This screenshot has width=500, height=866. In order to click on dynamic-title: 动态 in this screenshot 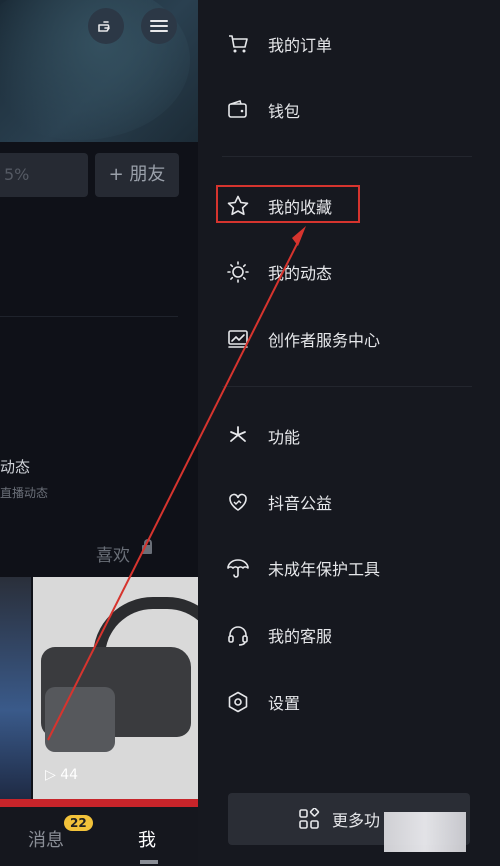, I will do `click(15, 466)`.